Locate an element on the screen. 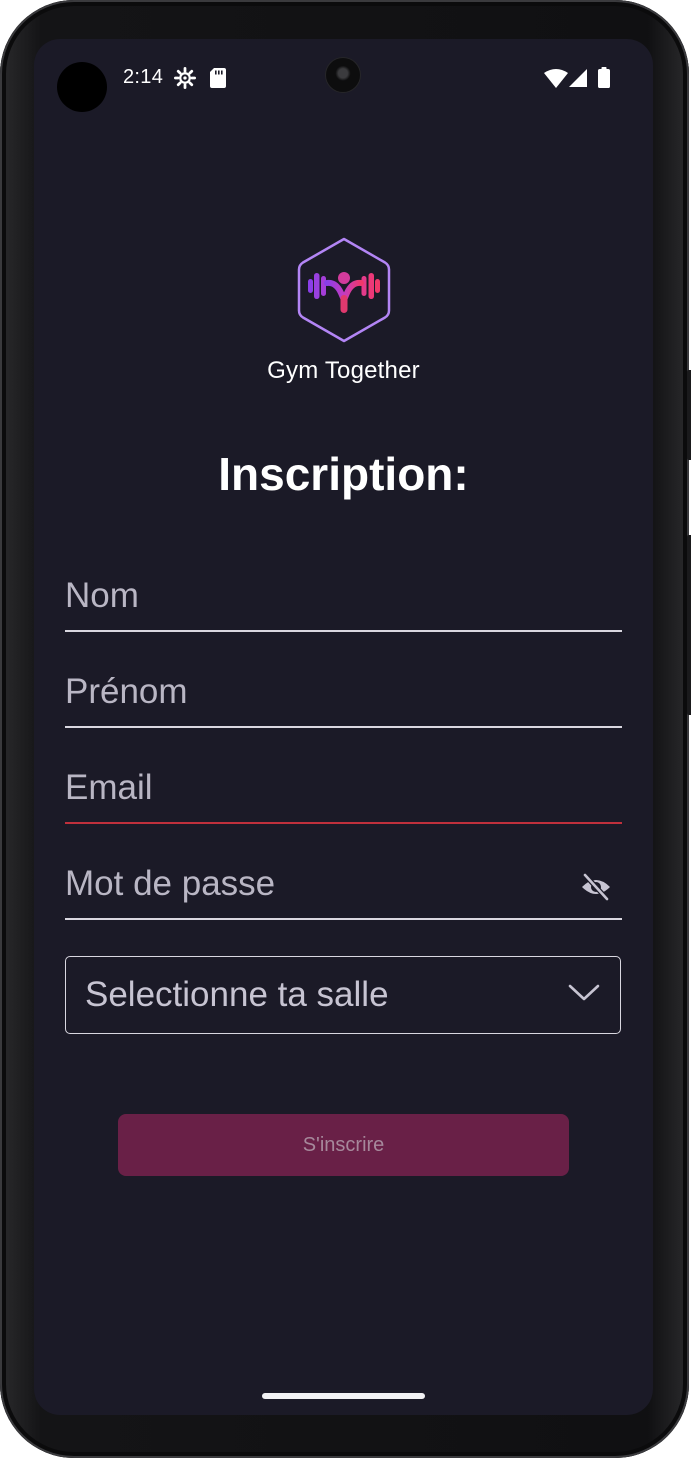 This screenshot has width=691, height=1460. nom-field is located at coordinates (343, 600).